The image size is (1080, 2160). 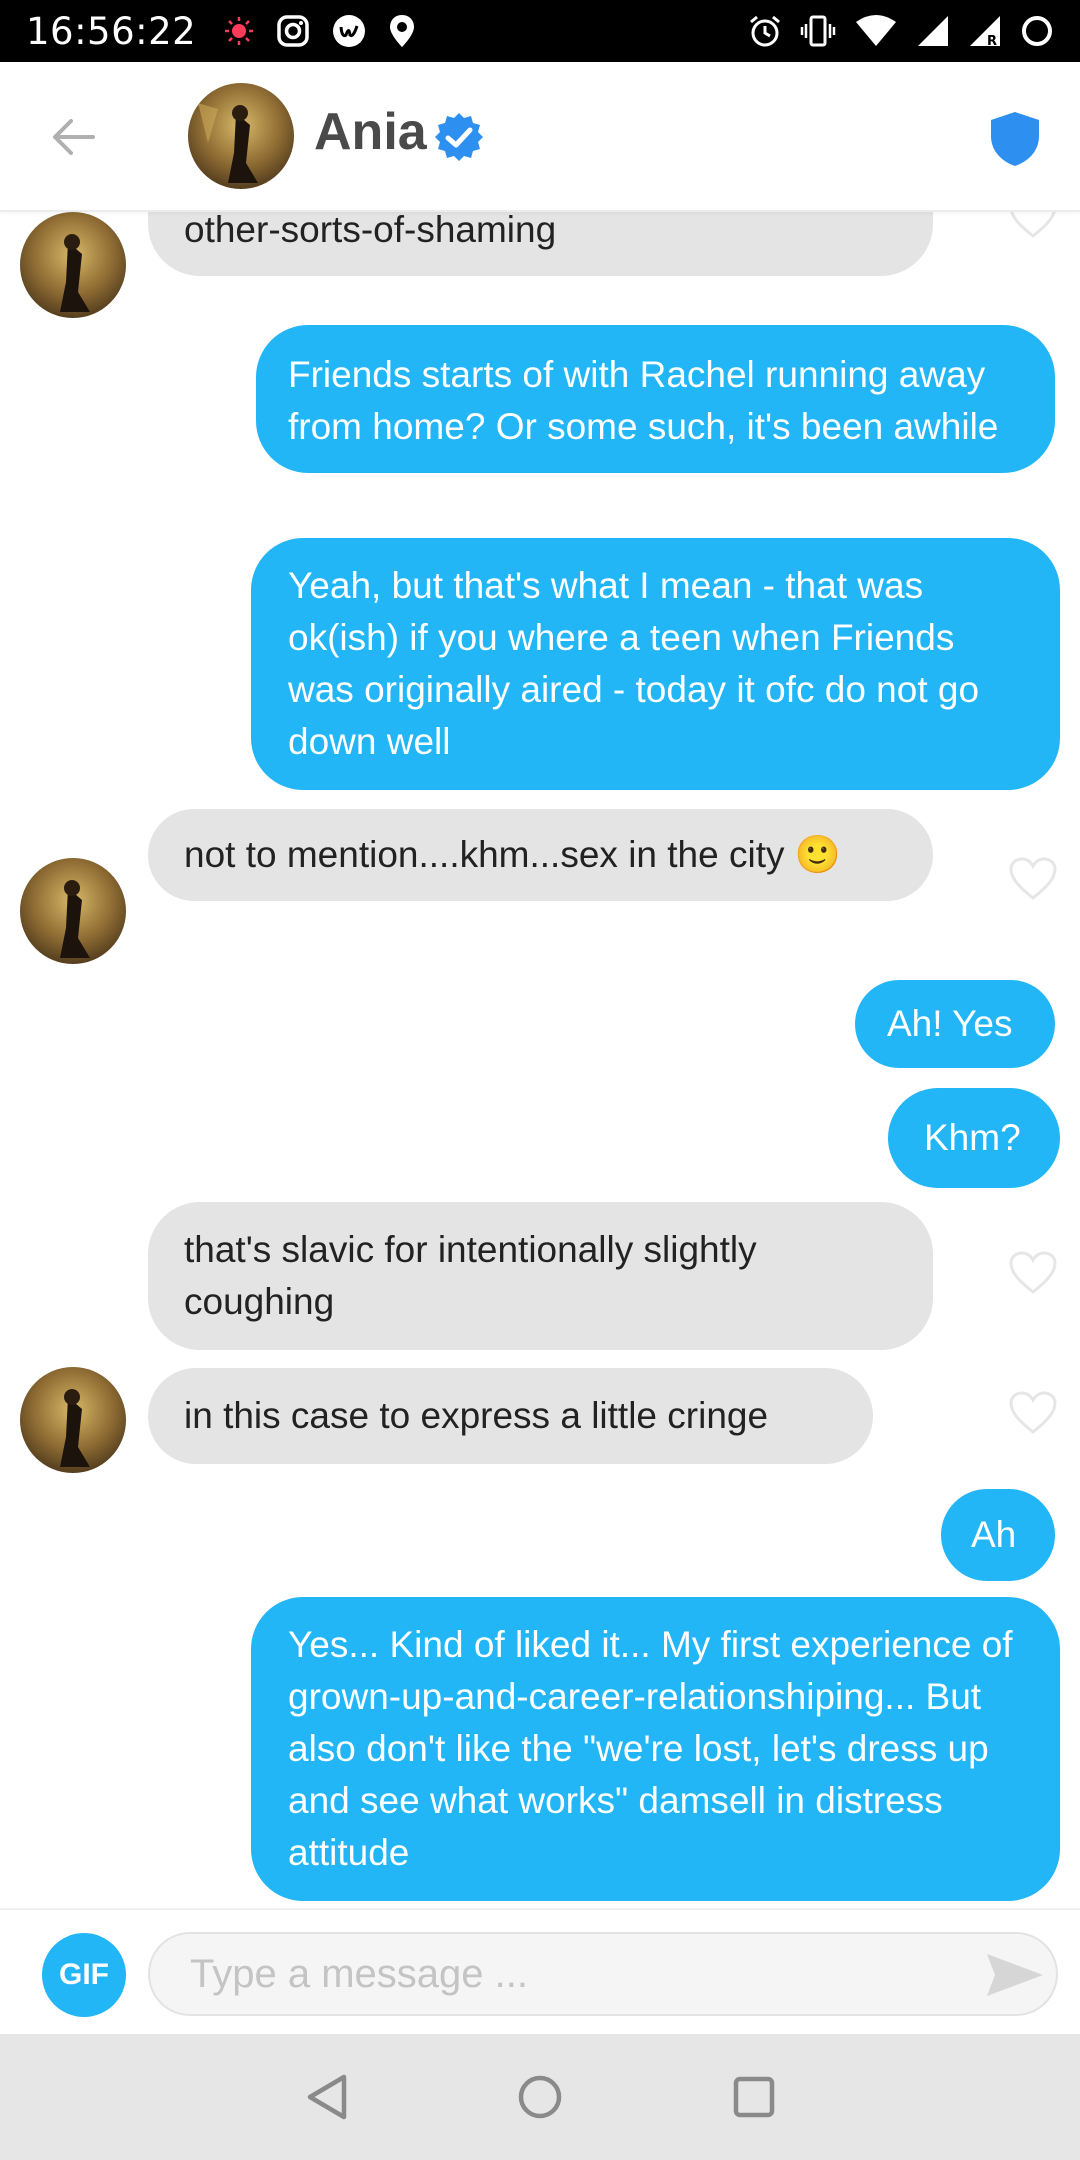 What do you see at coordinates (876, 30) in the screenshot?
I see `wifi-icon` at bounding box center [876, 30].